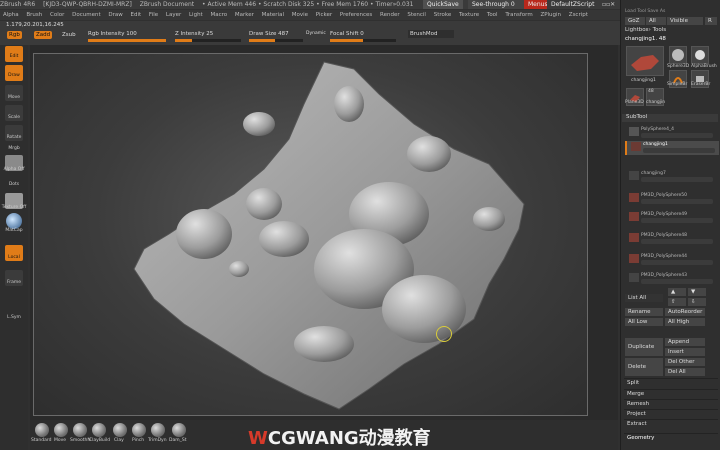 Image resolution: width=720 pixels, height=450 pixels. Describe the element at coordinates (644, 312) in the screenshot. I see `rename-button: Rename` at that location.